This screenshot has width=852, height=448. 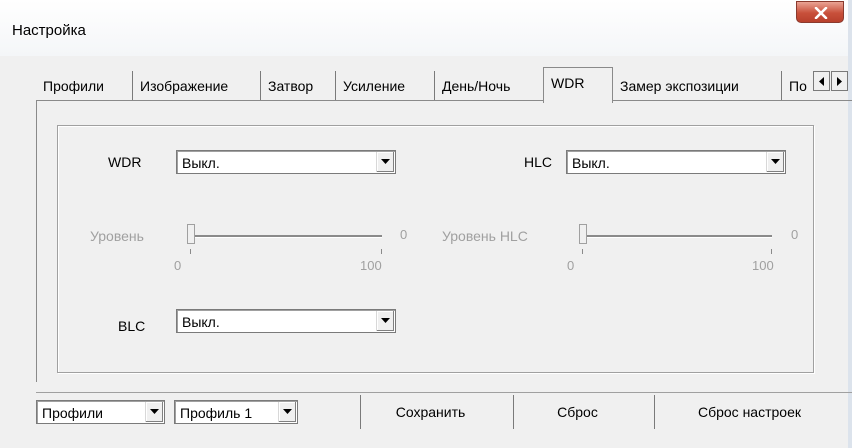 What do you see at coordinates (578, 85) in the screenshot?
I see `tab-wdr: WDR` at bounding box center [578, 85].